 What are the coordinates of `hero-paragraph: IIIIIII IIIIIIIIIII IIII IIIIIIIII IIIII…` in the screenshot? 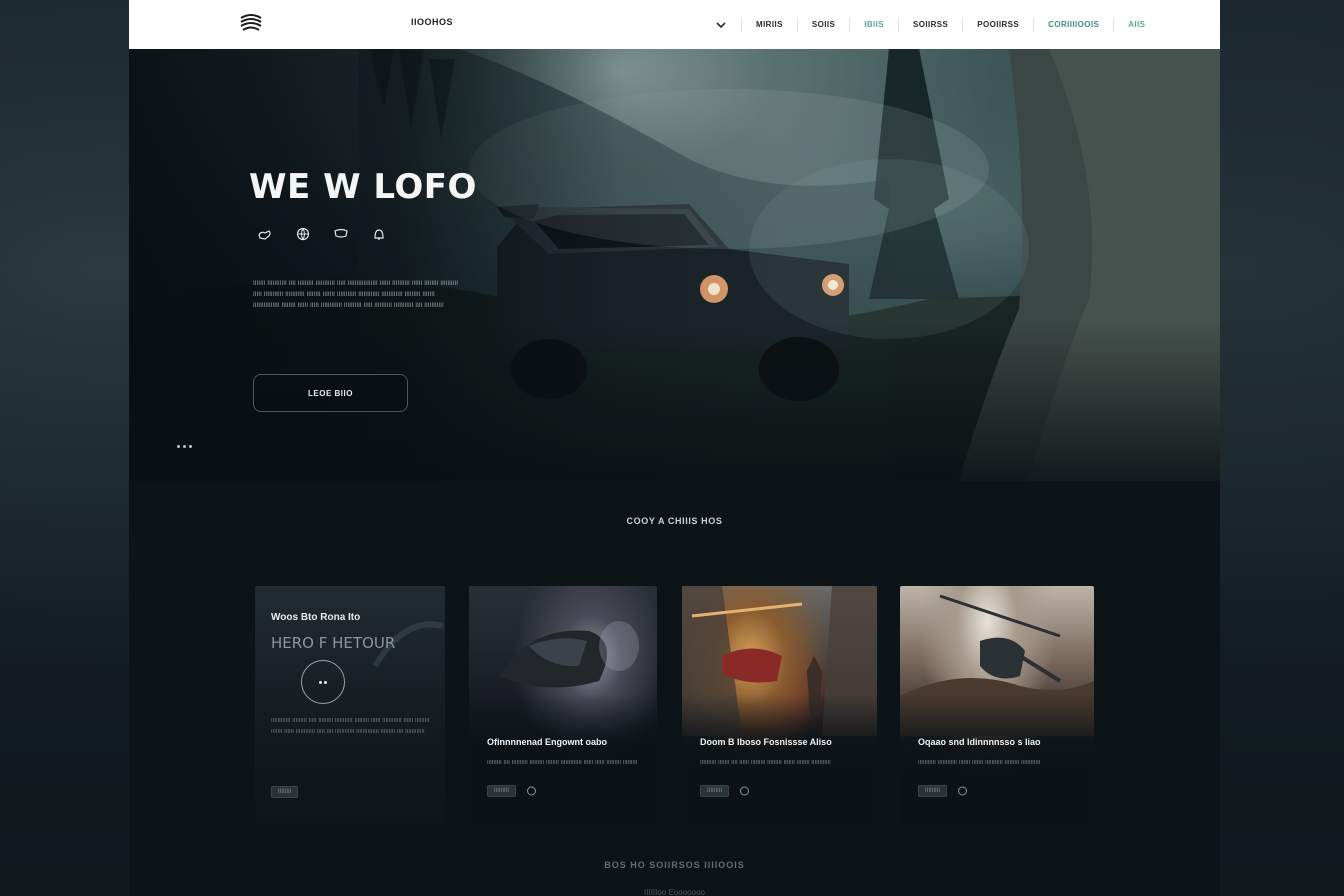 It's located at (356, 294).